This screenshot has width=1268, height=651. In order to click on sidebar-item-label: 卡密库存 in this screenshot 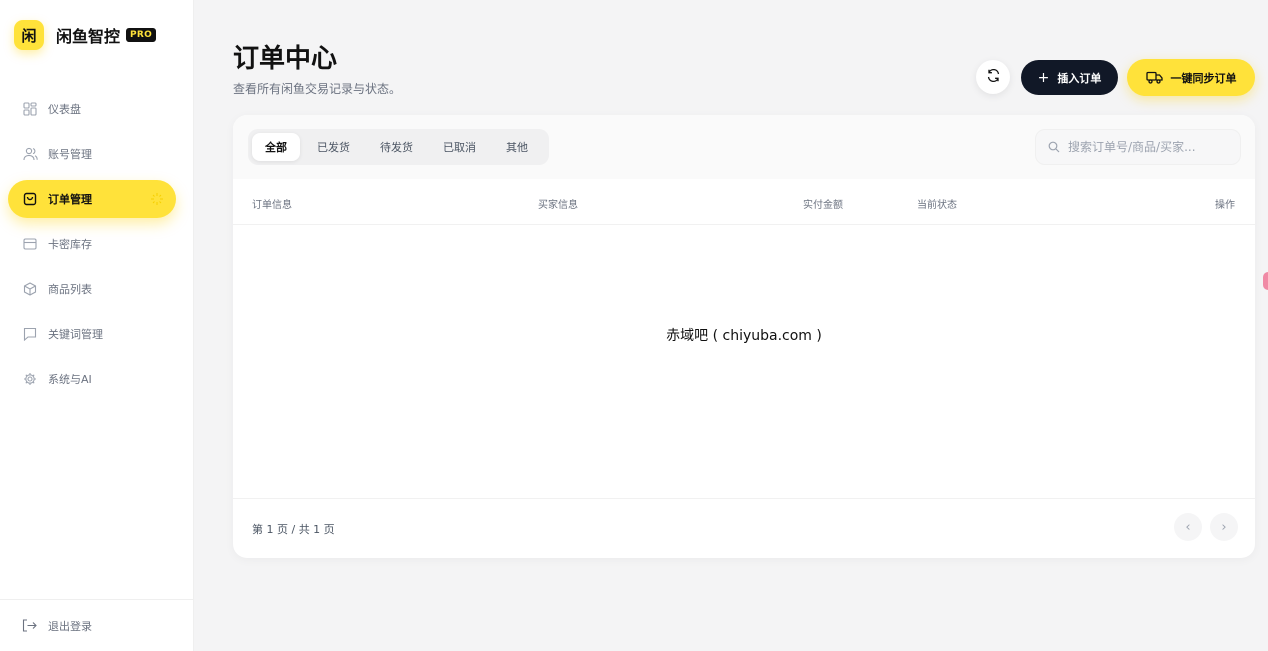, I will do `click(70, 244)`.